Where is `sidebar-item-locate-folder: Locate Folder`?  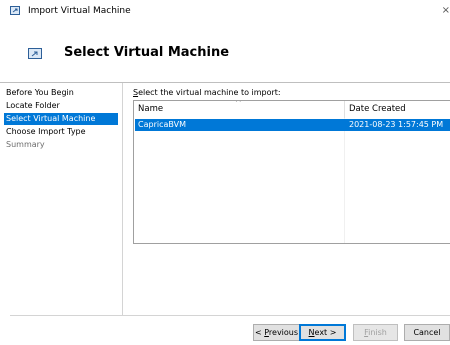 sidebar-item-locate-folder: Locate Folder is located at coordinates (61, 106).